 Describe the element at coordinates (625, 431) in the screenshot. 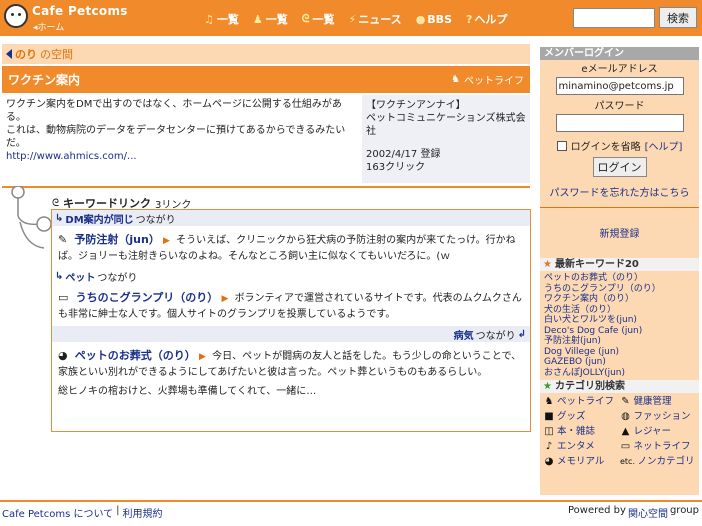

I see `mountain-icon: ▲` at that location.